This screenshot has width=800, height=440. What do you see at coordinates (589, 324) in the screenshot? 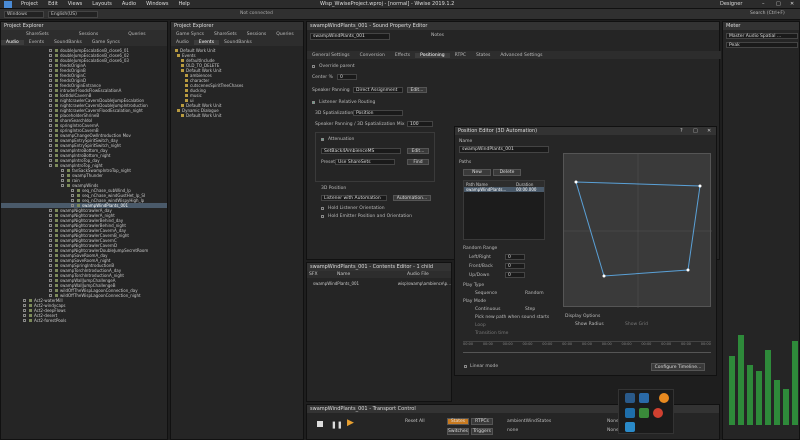
I see `show-radius-checkbox: Show Radius` at bounding box center [589, 324].